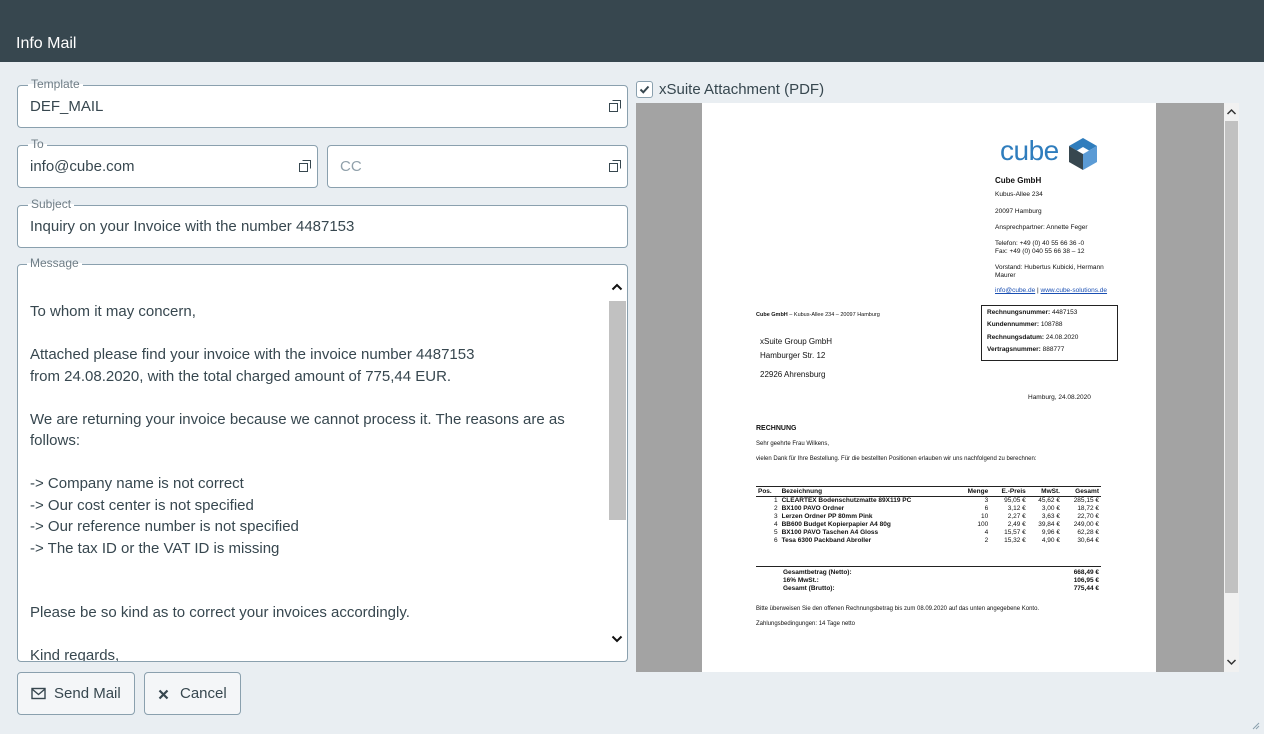  What do you see at coordinates (775, 532) in the screenshot?
I see `cell-pos: 5` at bounding box center [775, 532].